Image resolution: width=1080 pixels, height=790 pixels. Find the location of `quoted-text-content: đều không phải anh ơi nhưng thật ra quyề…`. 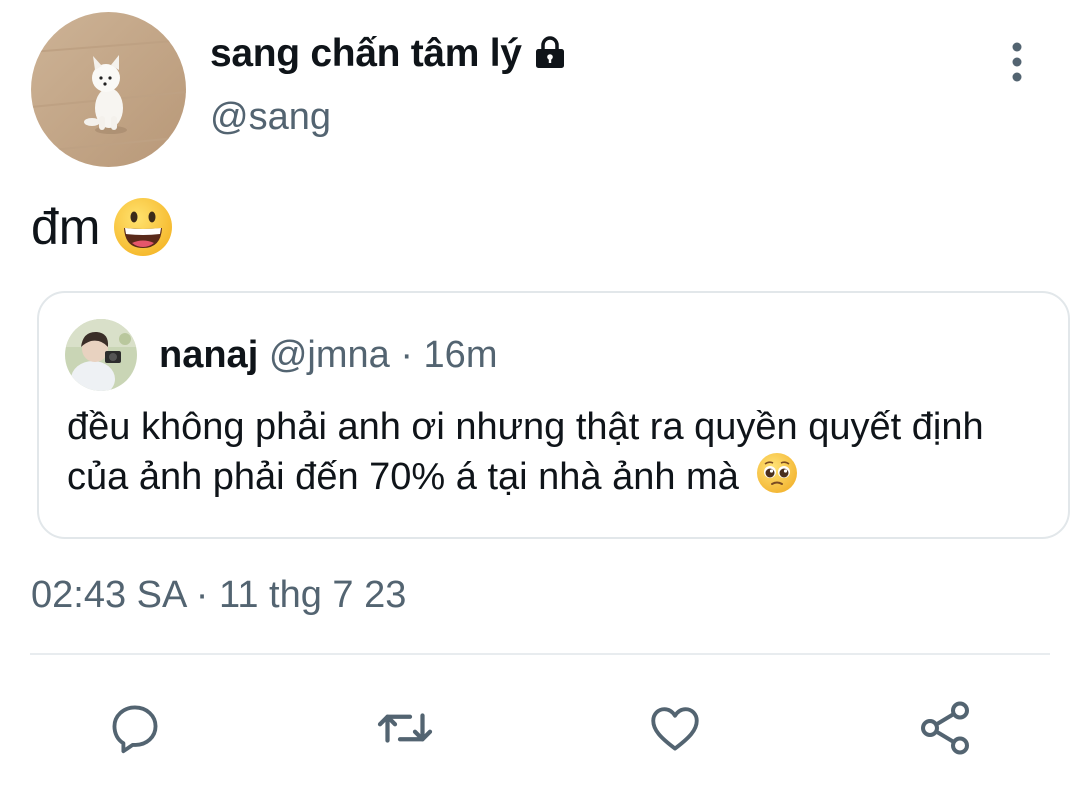

quoted-text-content: đều không phải anh ơi nhưng thật ra quyề… is located at coordinates (525, 452).